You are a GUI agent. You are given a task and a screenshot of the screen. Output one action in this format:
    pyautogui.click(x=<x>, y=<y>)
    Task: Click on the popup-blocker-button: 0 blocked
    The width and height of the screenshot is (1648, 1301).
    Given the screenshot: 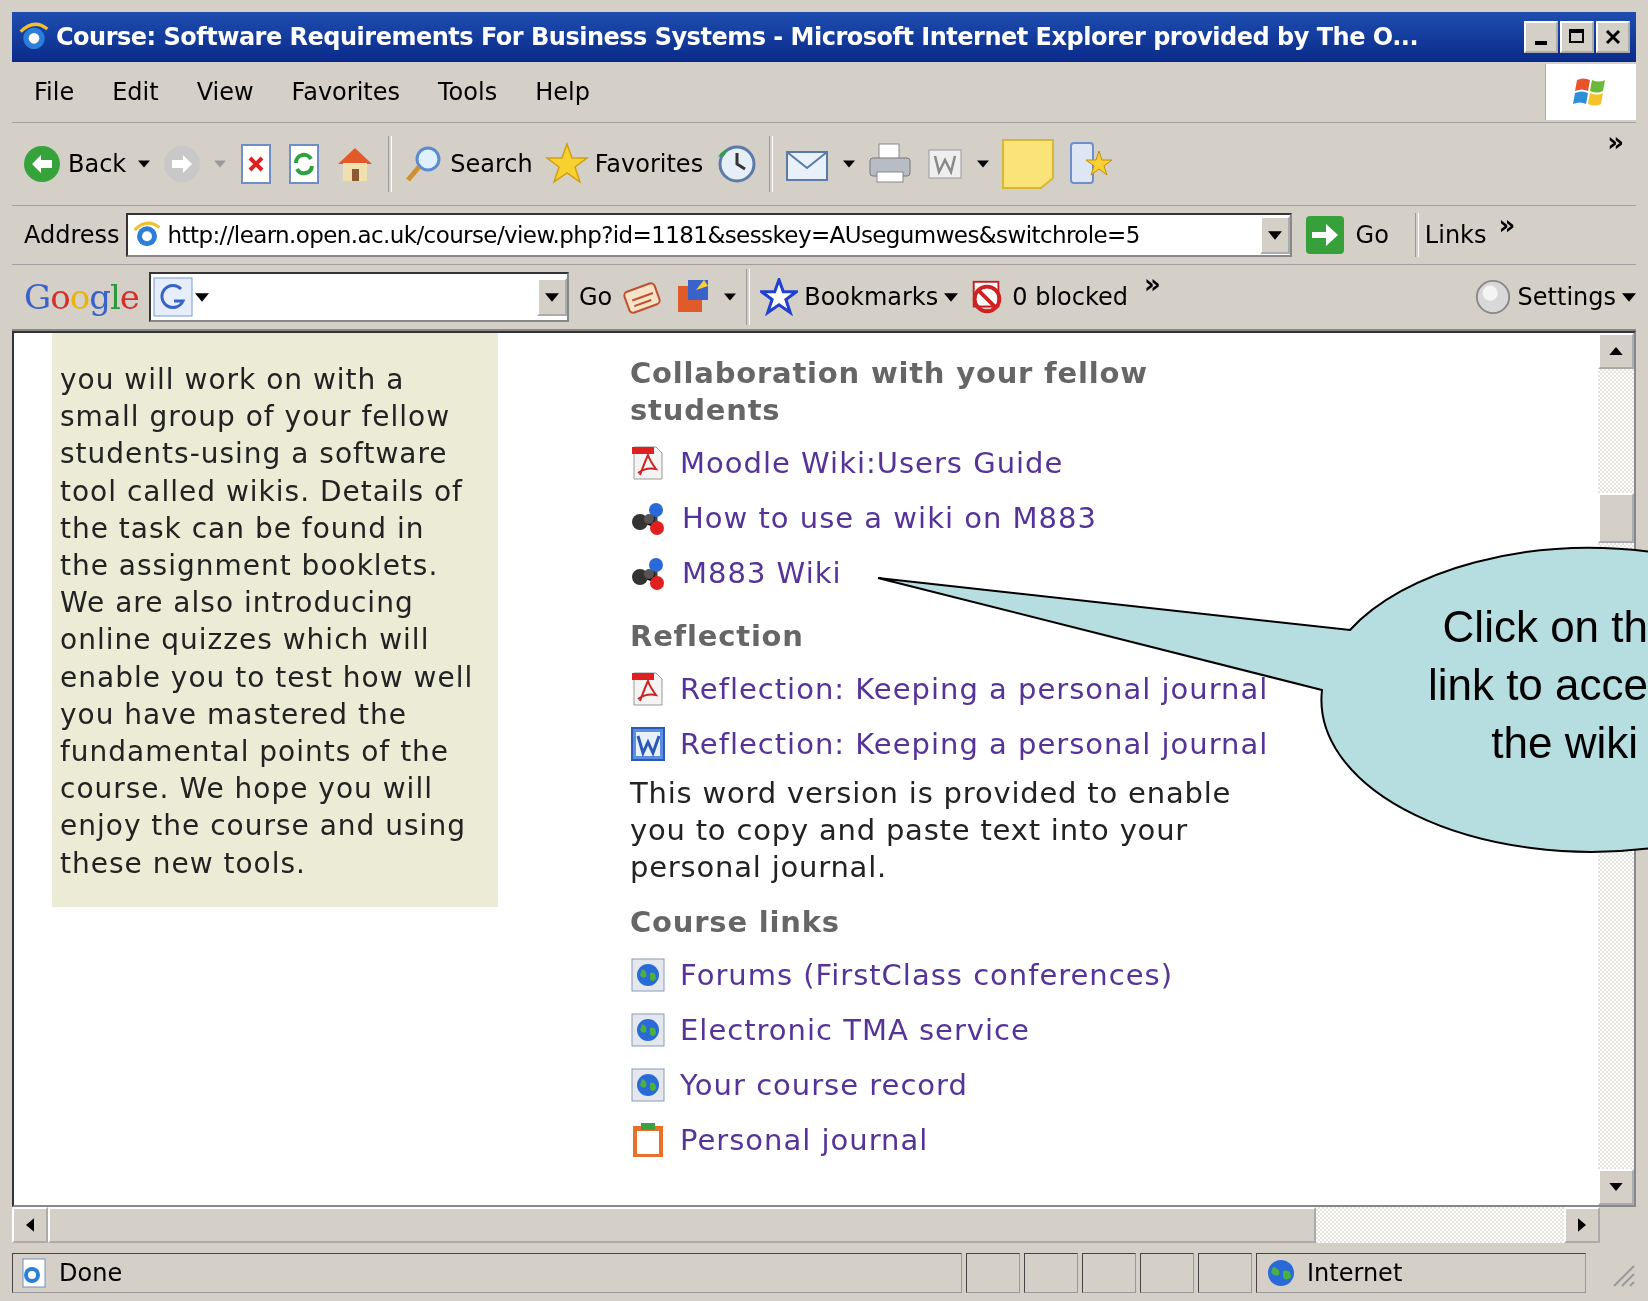 What is the action you would take?
    pyautogui.click(x=1048, y=297)
    